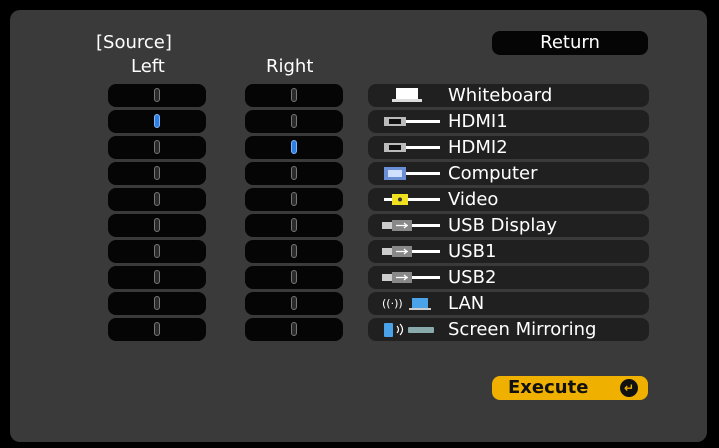 Image resolution: width=719 pixels, height=448 pixels. I want to click on right-source-column, so click(294, 214).